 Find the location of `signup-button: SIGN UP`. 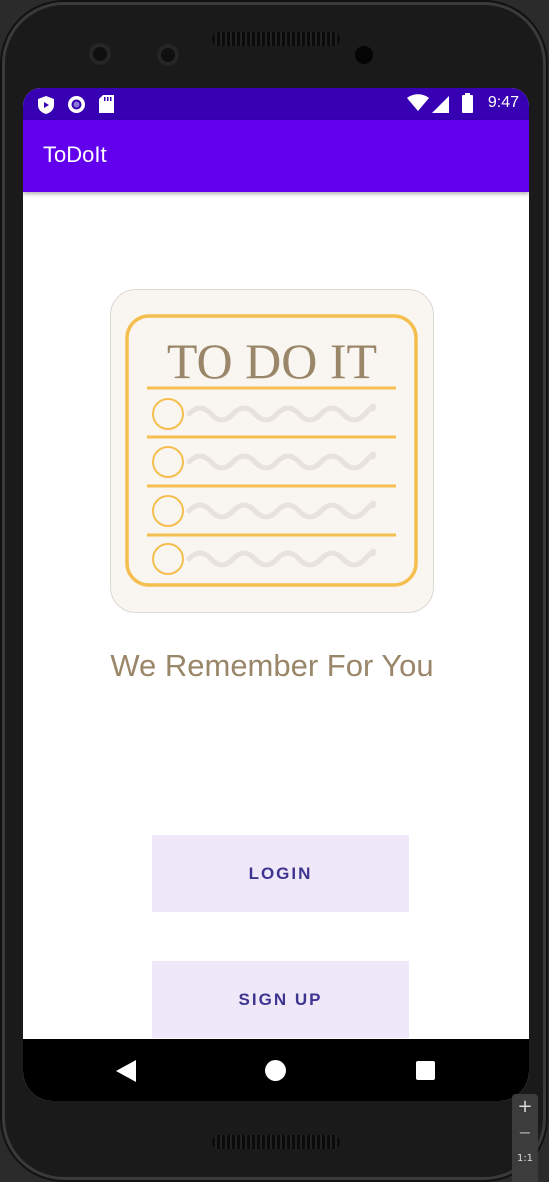

signup-button: SIGN UP is located at coordinates (280, 999).